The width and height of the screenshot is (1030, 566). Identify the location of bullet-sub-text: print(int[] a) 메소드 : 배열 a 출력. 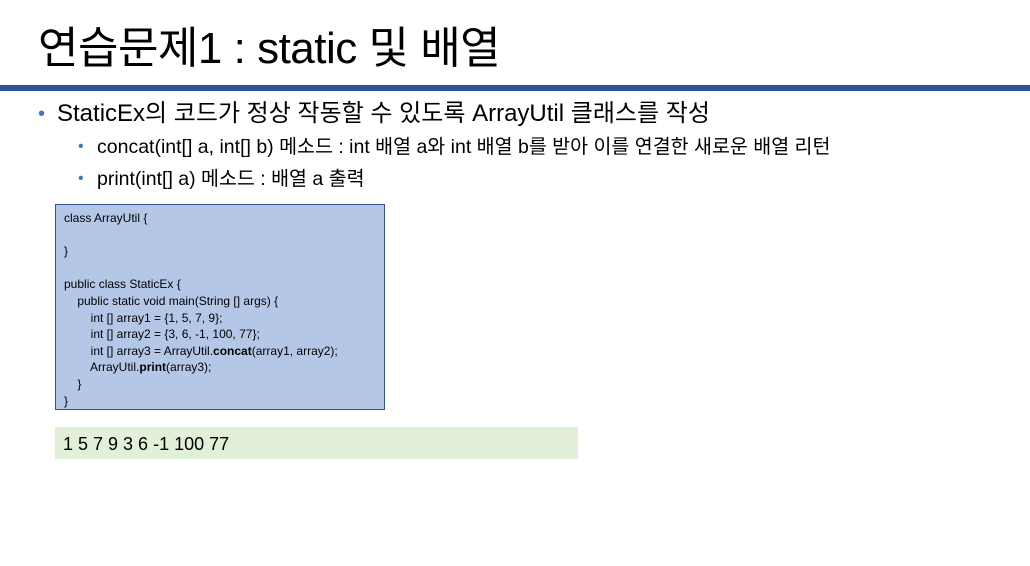
(231, 179).